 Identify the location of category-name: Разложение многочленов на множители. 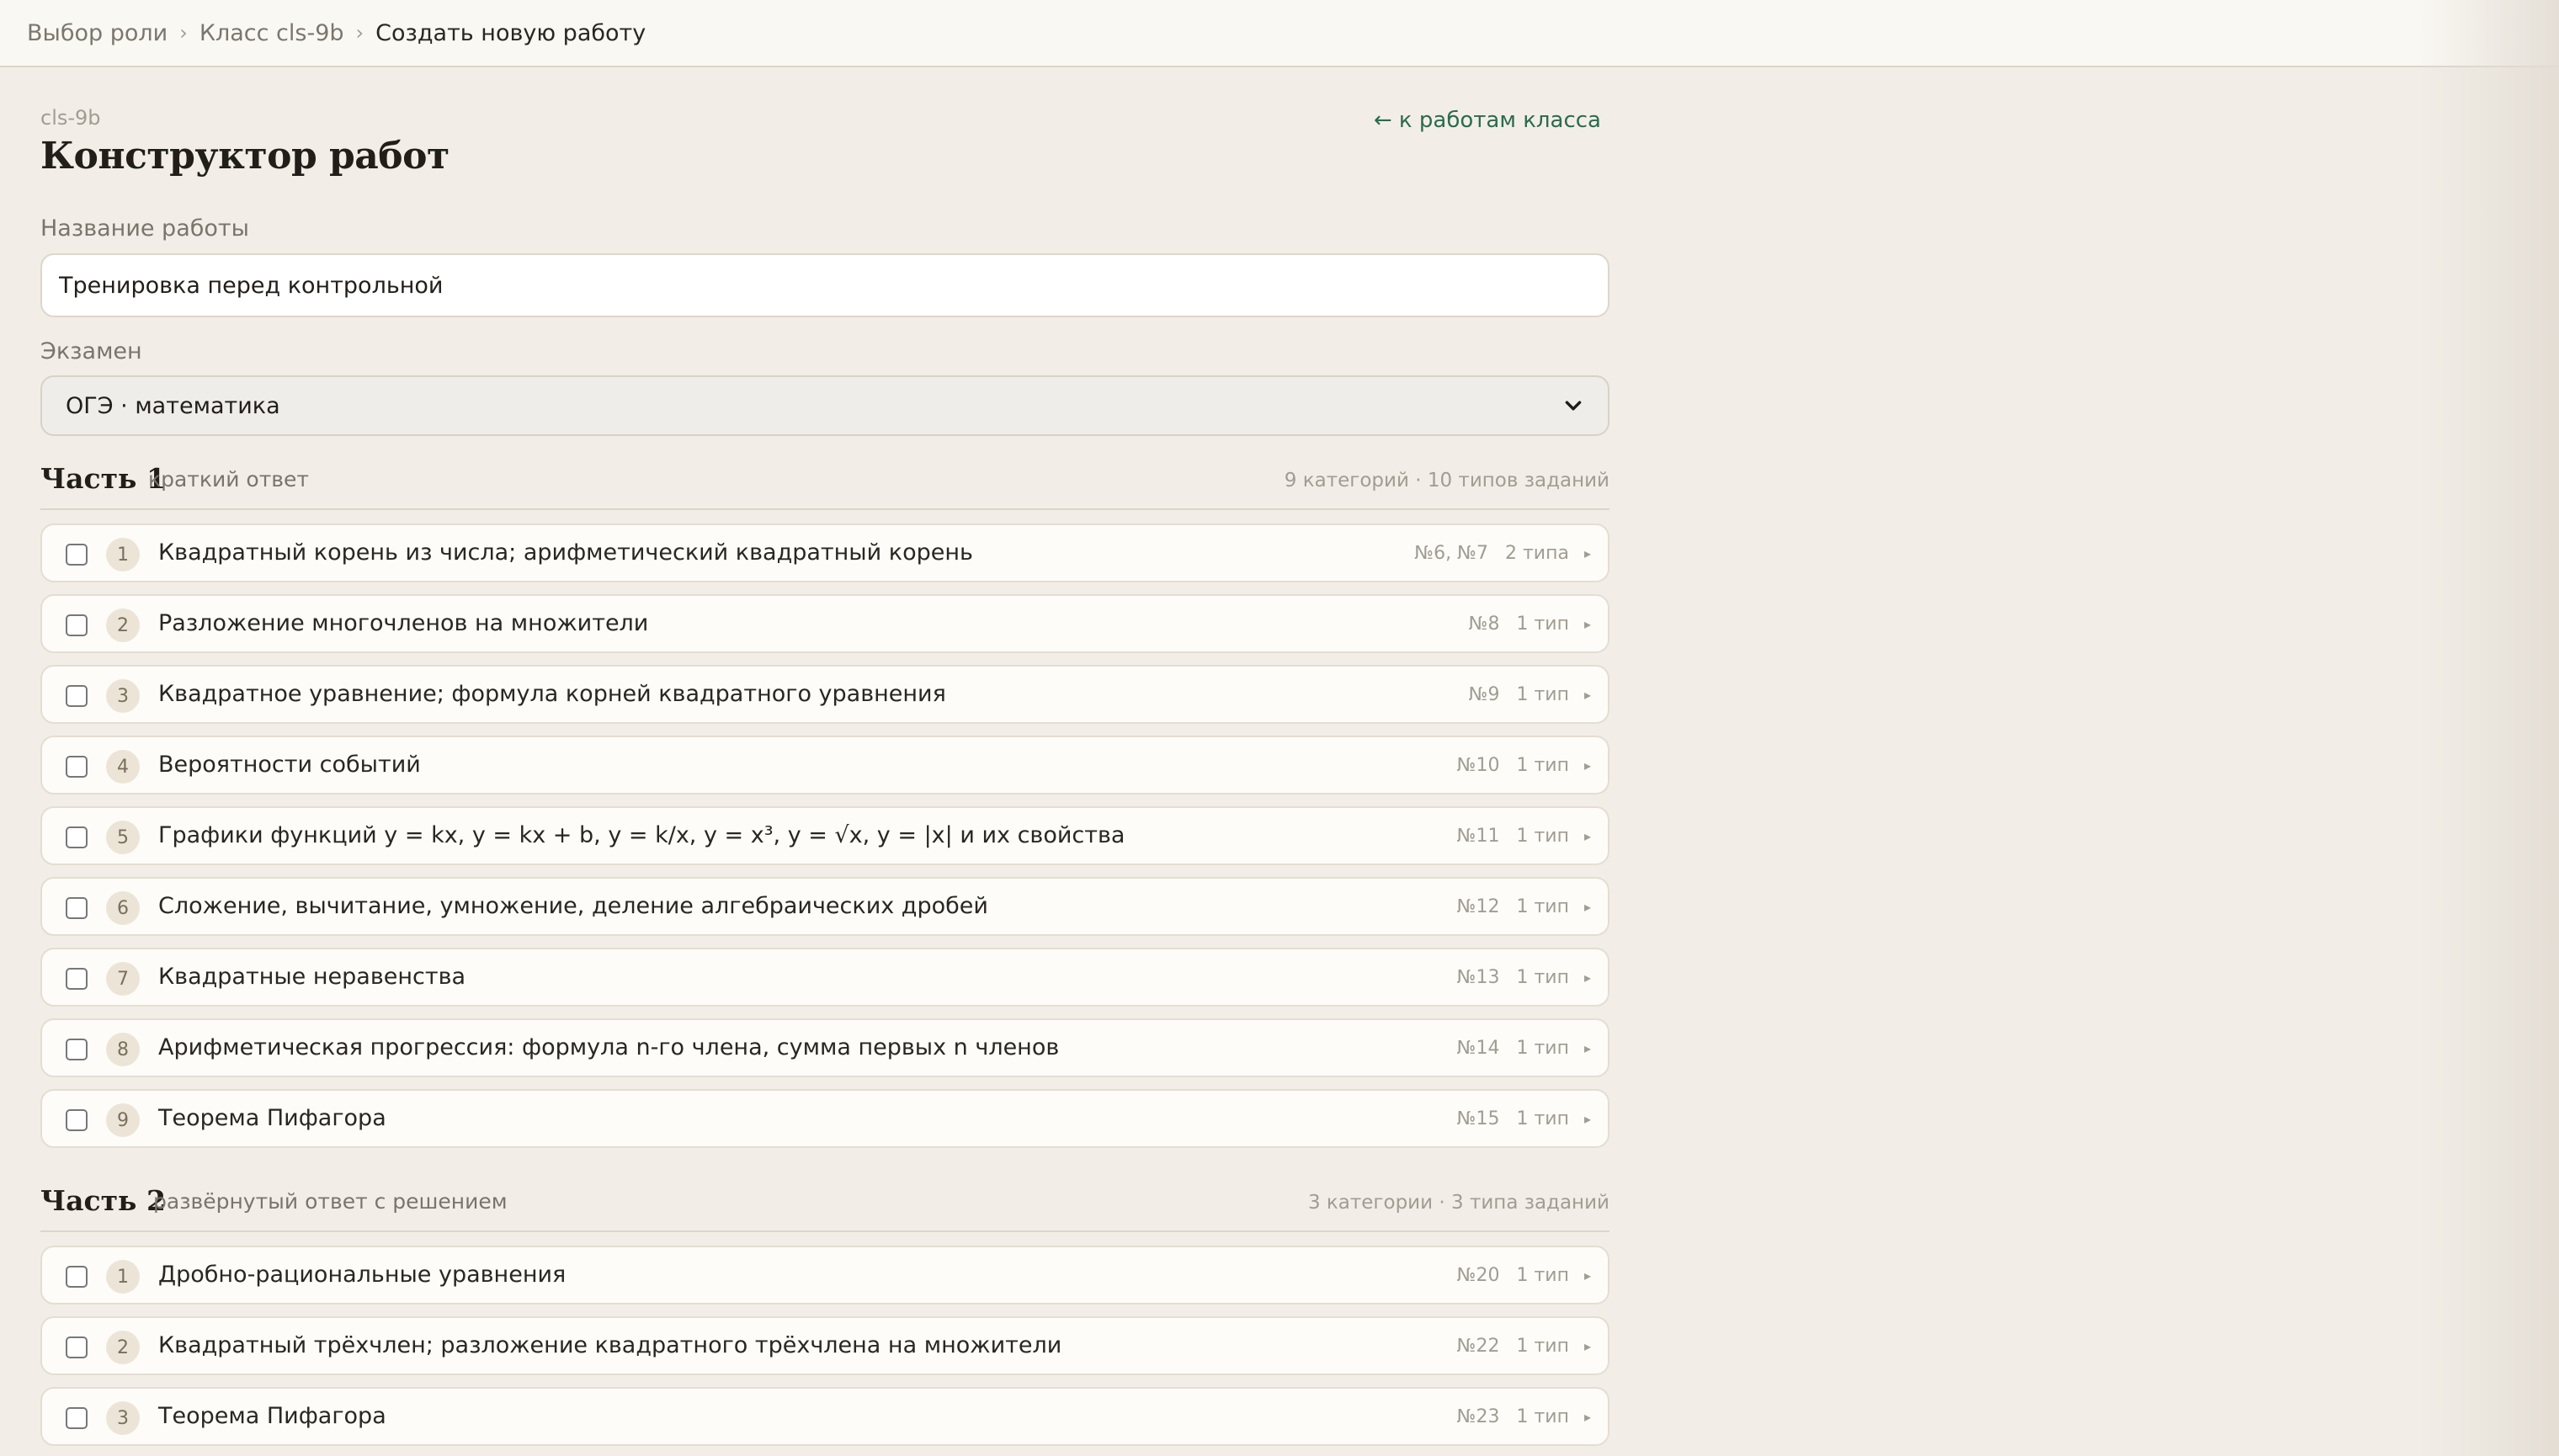
(403, 623).